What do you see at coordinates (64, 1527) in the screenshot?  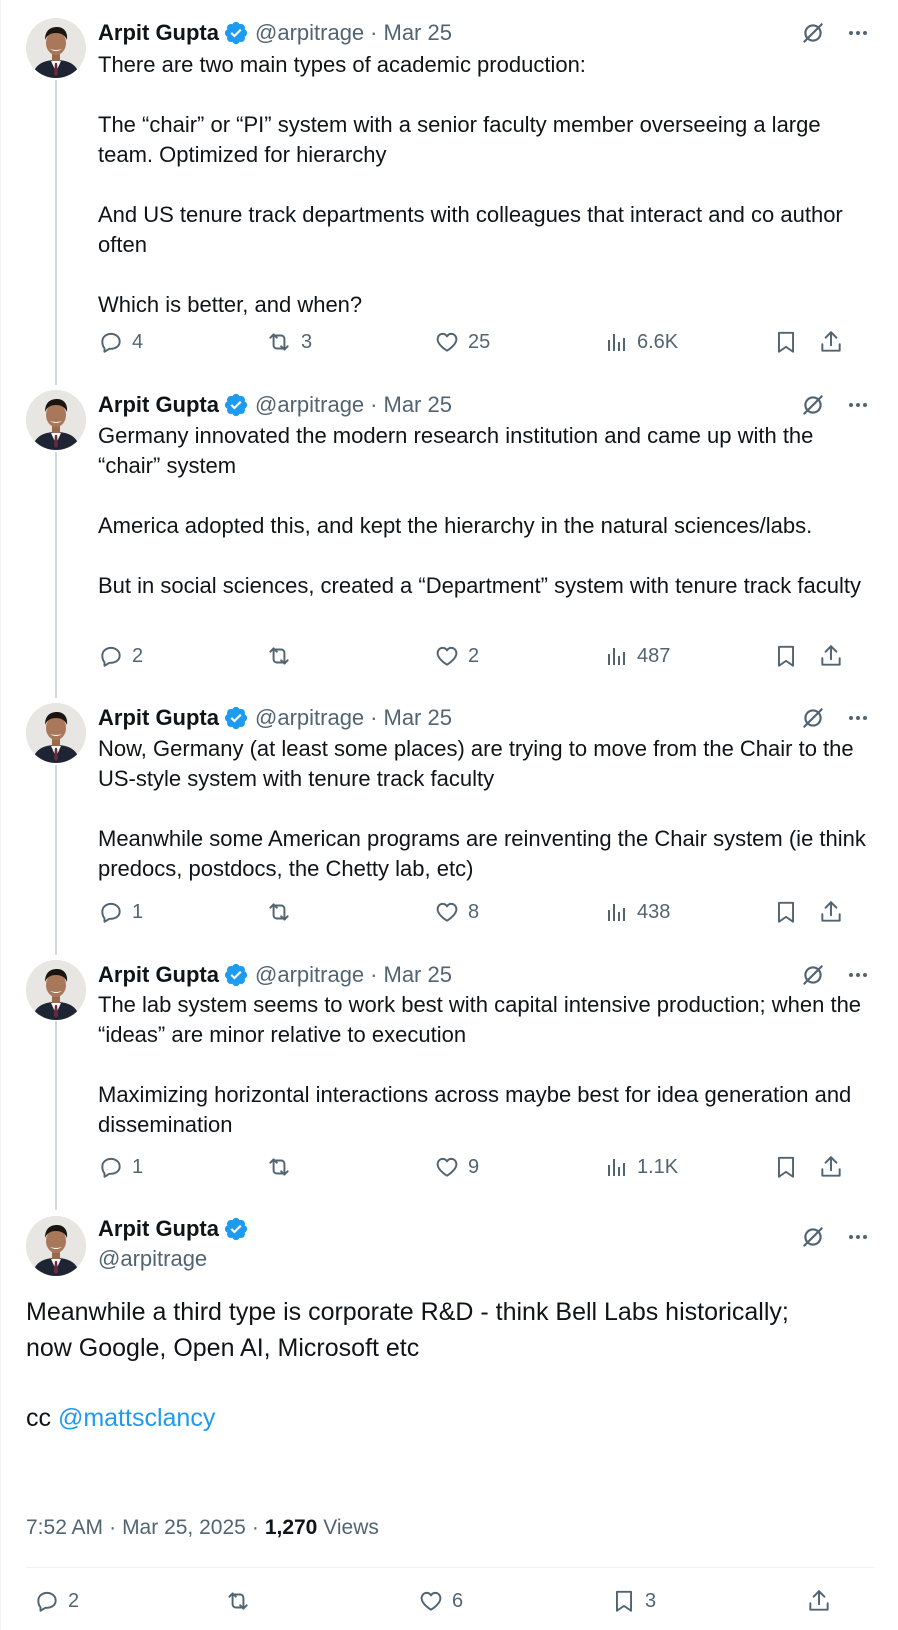 I see `tweet-time: 7:52 AM` at bounding box center [64, 1527].